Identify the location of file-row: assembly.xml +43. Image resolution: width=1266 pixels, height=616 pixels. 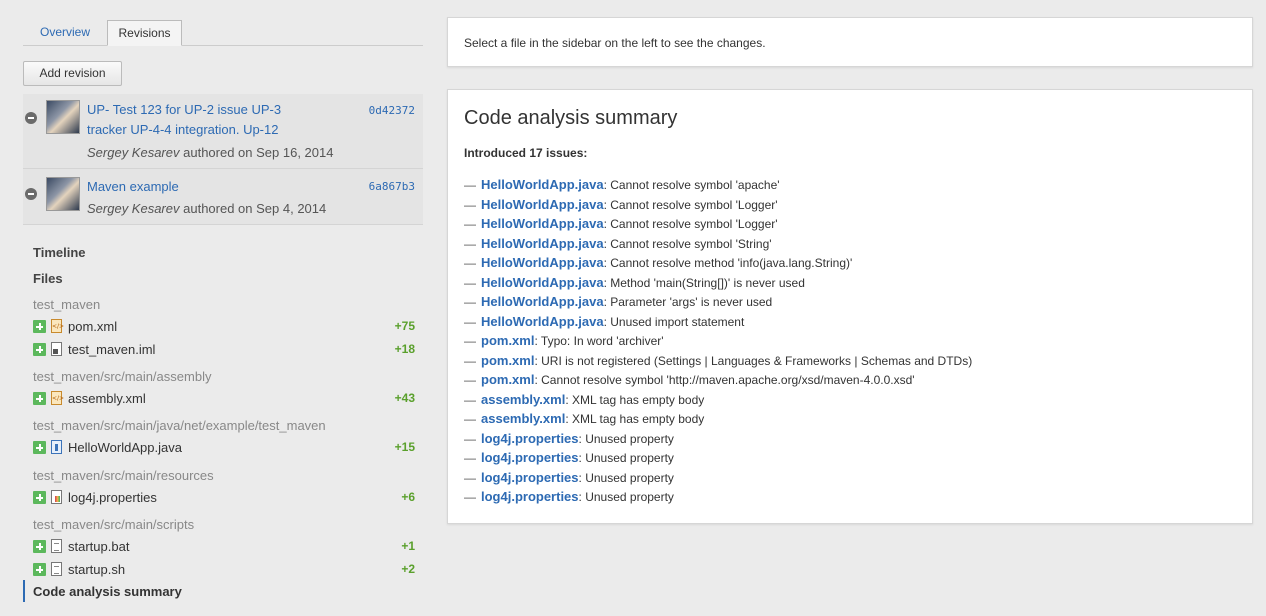
(224, 399).